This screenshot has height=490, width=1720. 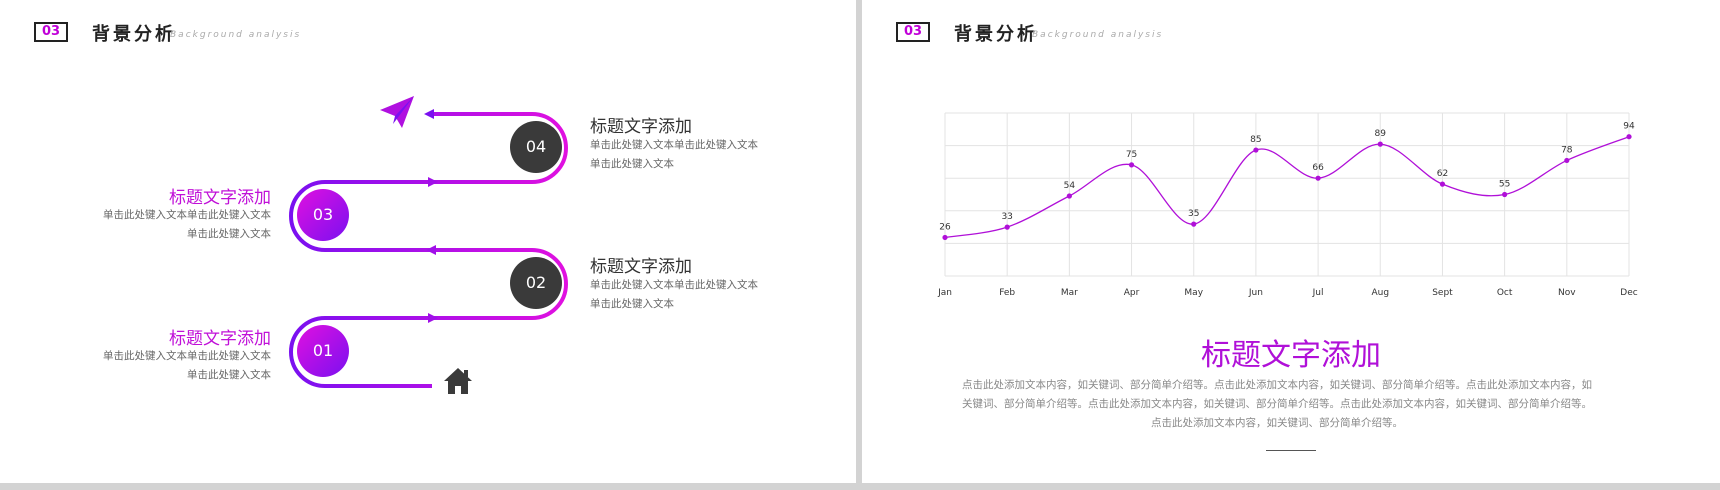 What do you see at coordinates (632, 304) in the screenshot?
I see `step-02-desc-line2: 单击此处键入文本` at bounding box center [632, 304].